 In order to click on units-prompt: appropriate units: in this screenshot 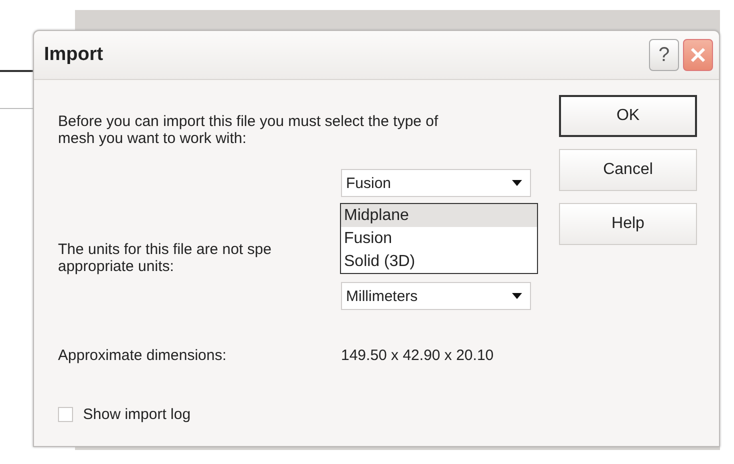, I will do `click(116, 266)`.